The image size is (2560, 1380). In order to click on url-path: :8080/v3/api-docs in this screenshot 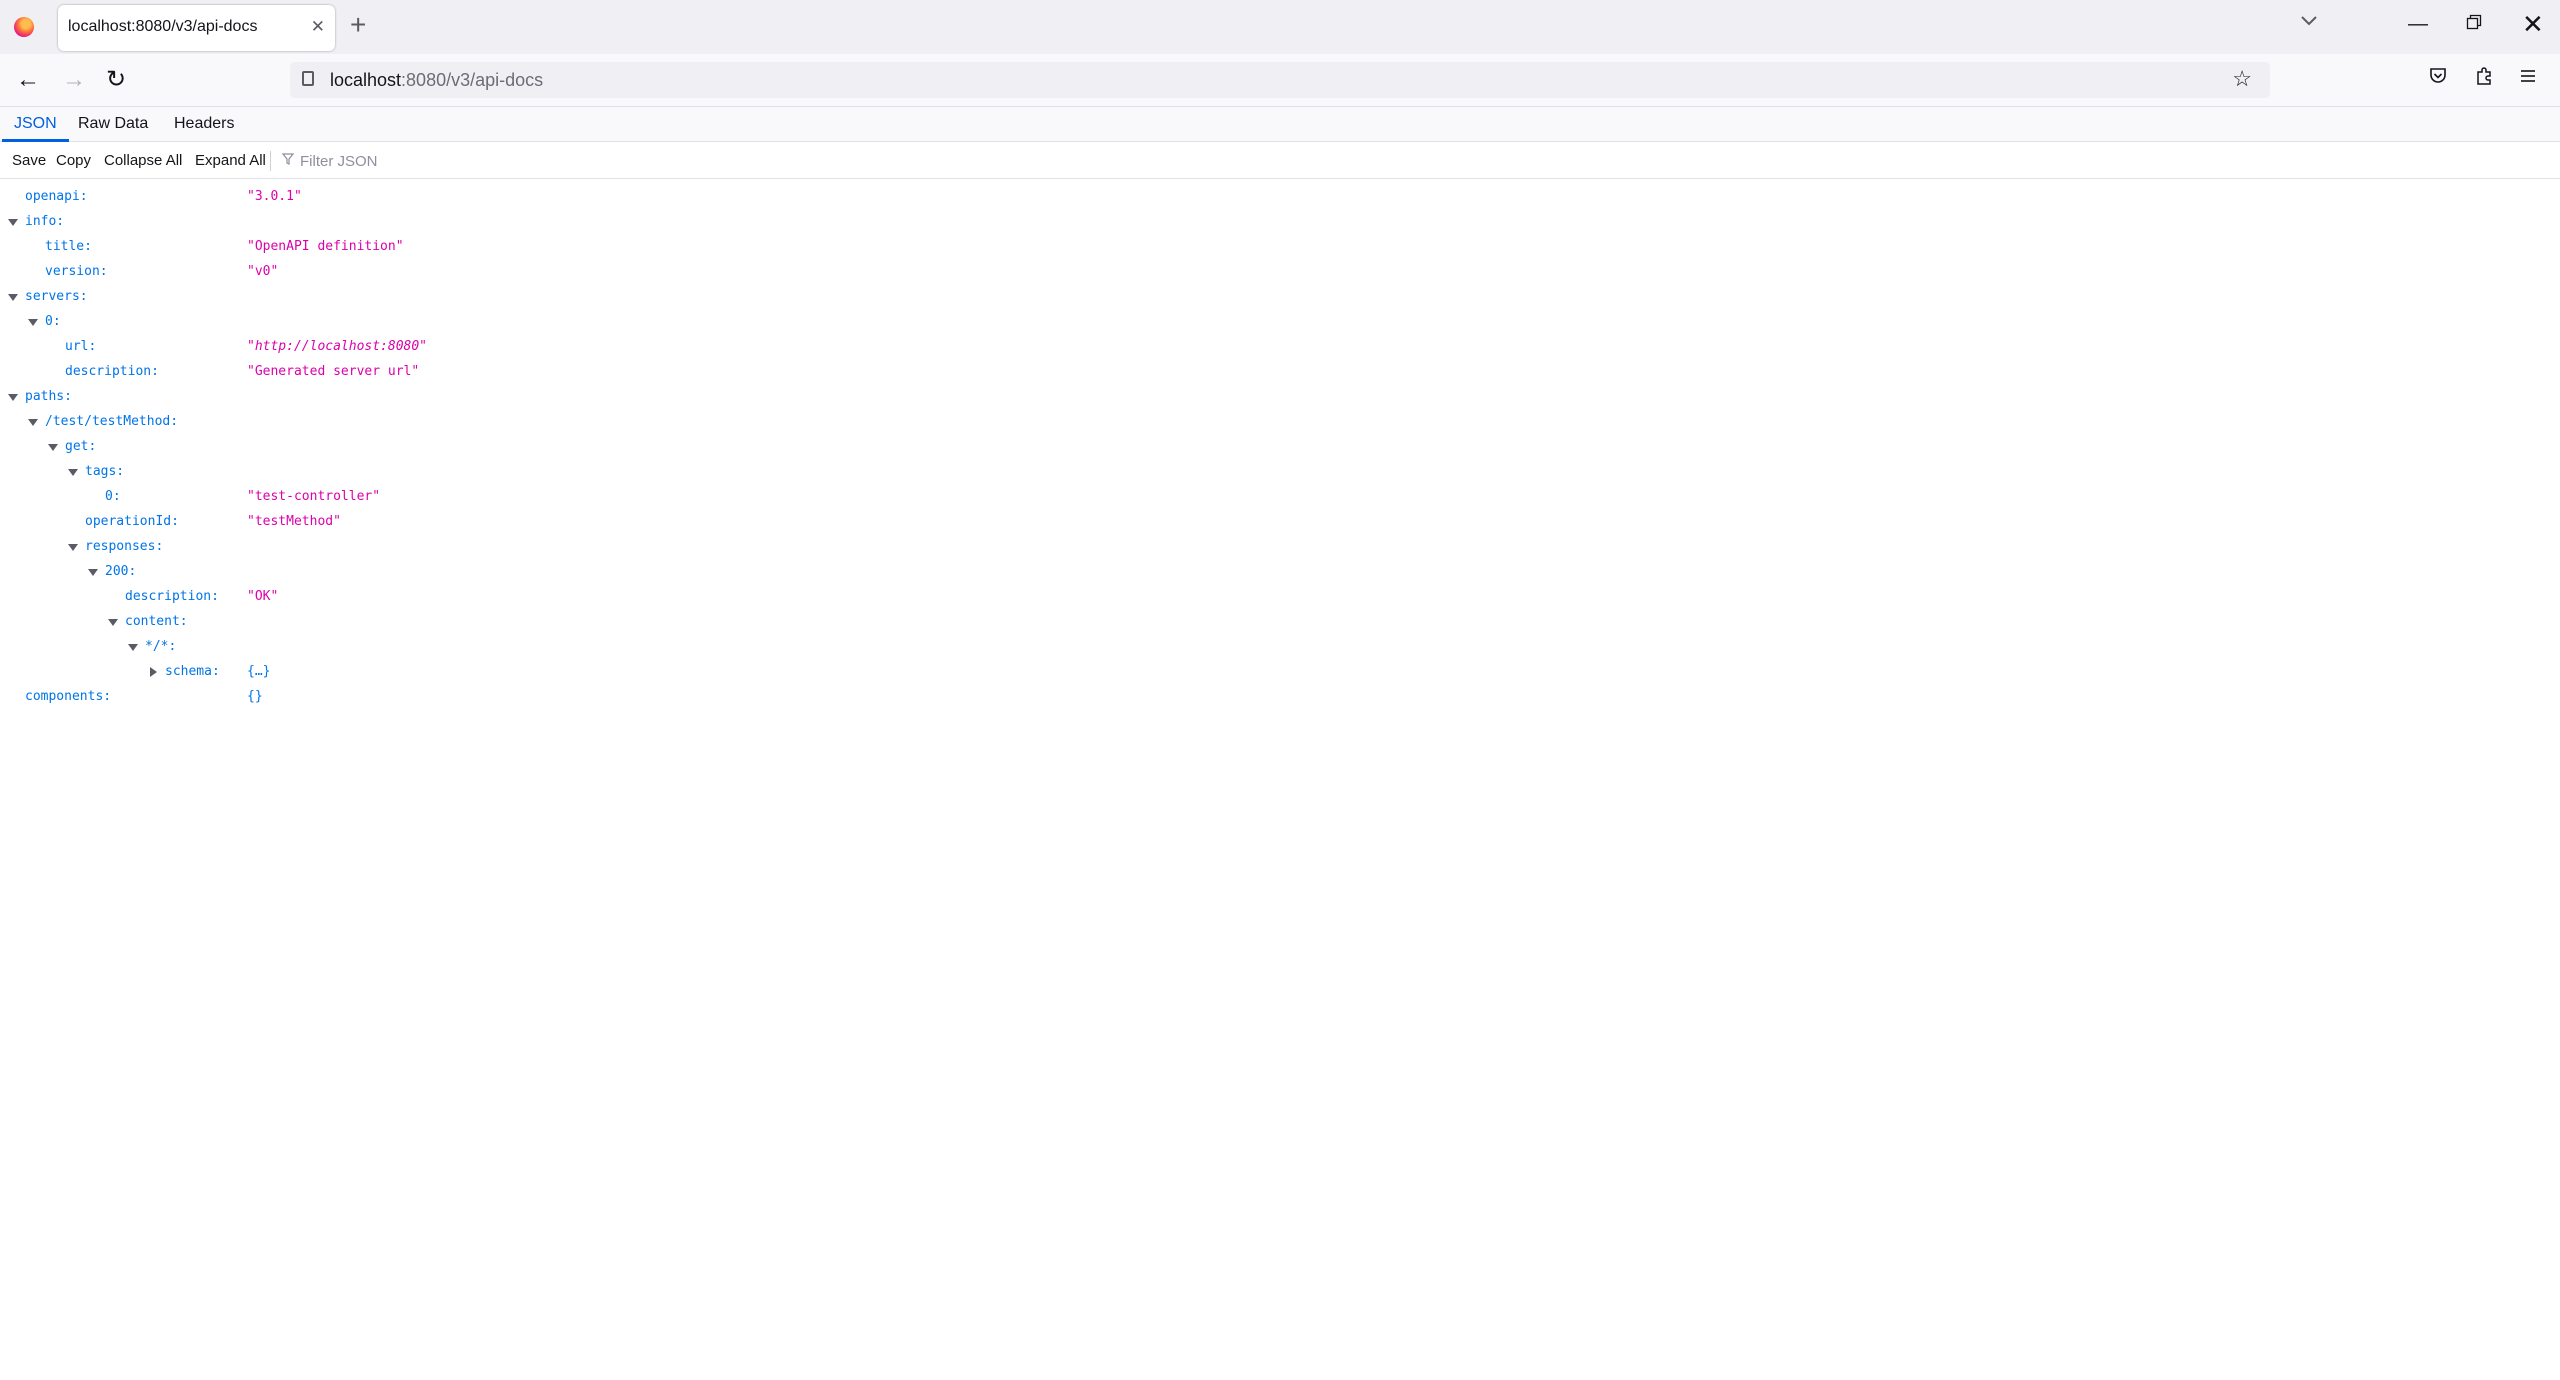, I will do `click(472, 80)`.